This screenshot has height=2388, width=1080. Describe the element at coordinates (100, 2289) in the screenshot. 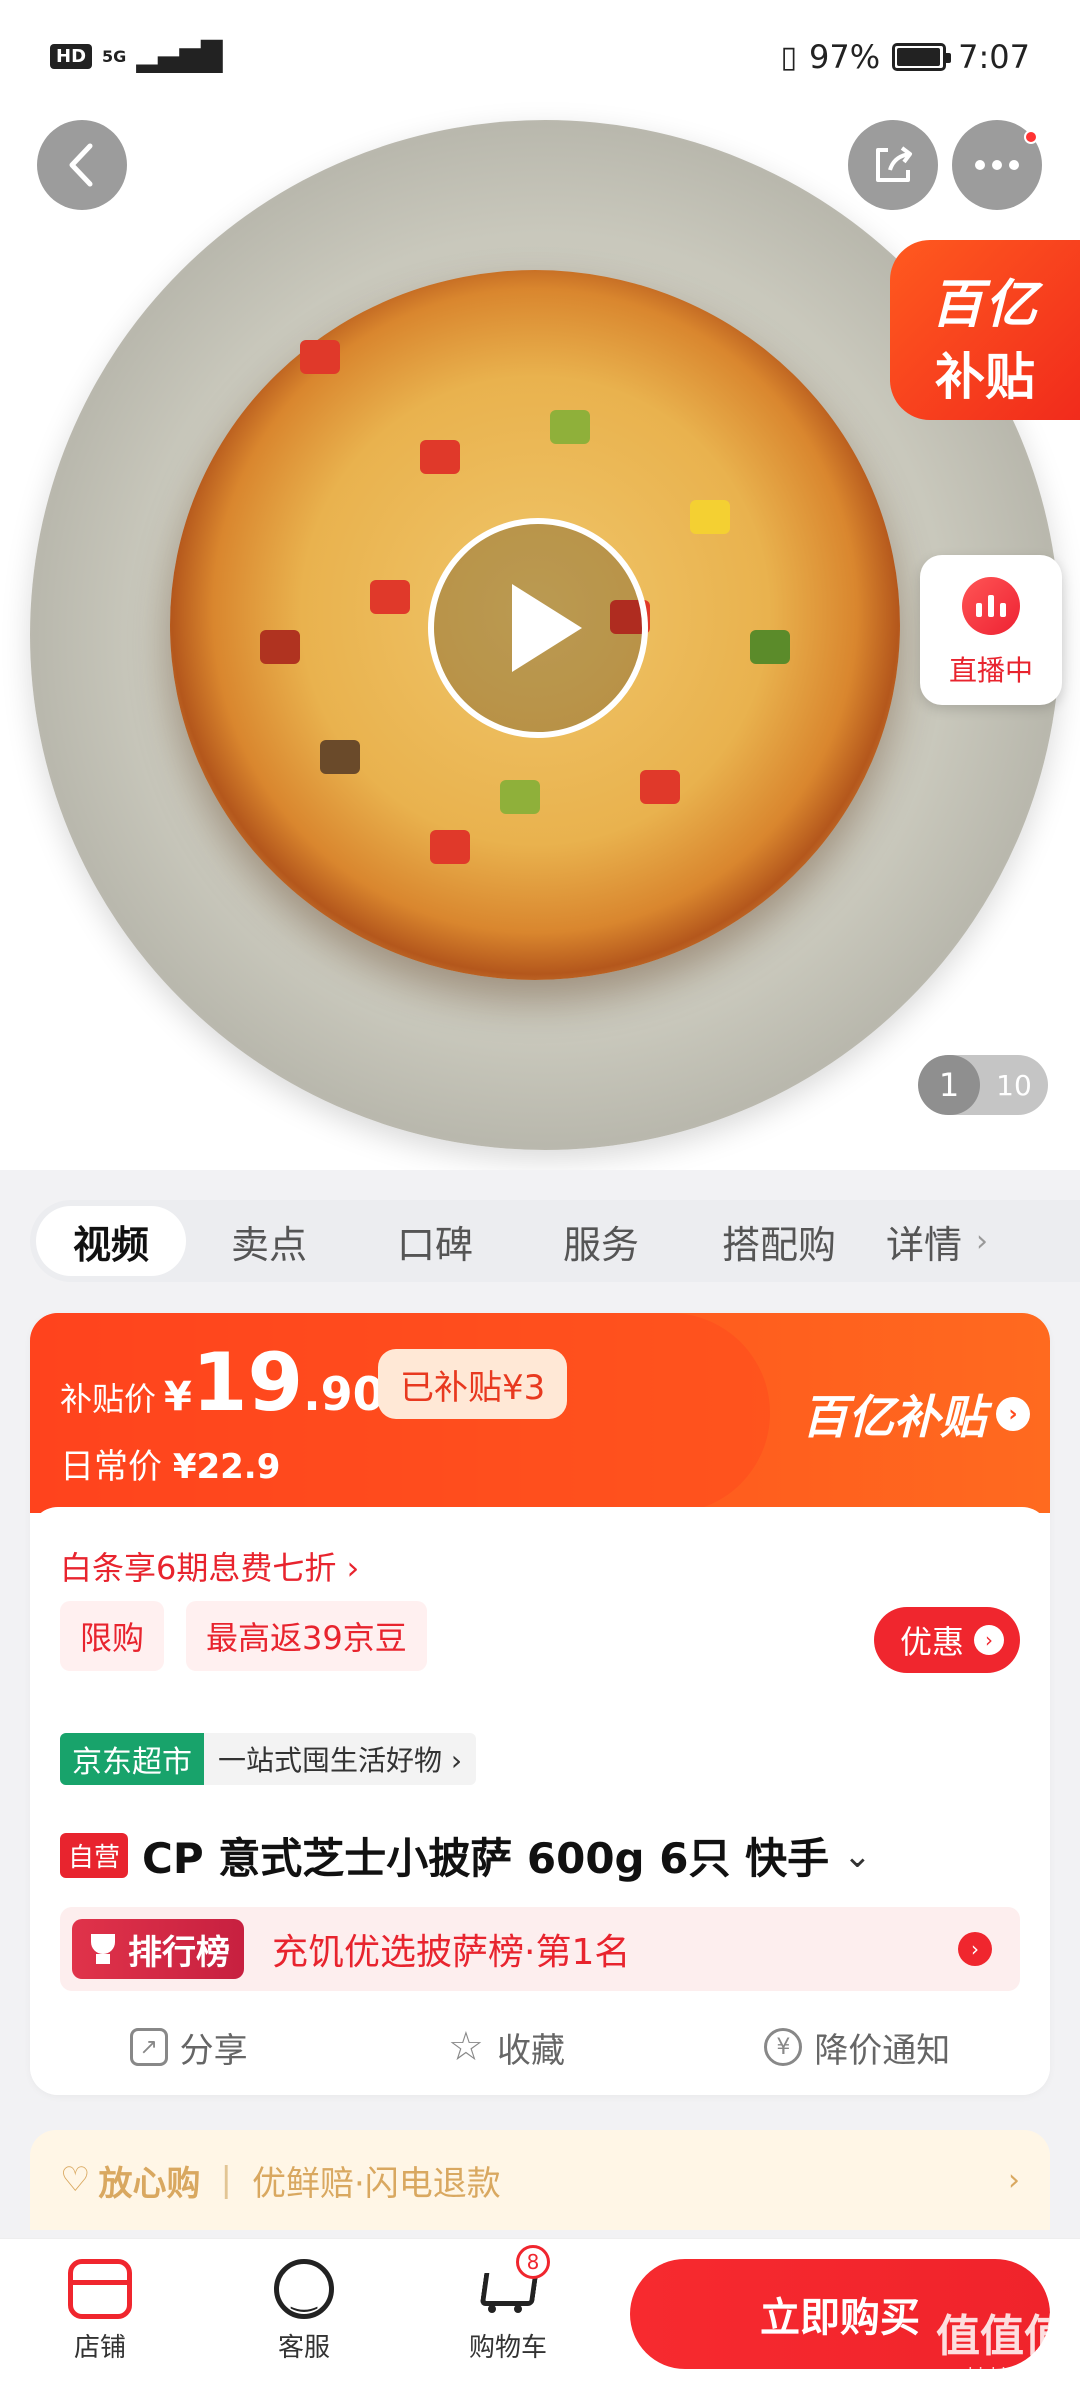

I see `store-icon` at that location.